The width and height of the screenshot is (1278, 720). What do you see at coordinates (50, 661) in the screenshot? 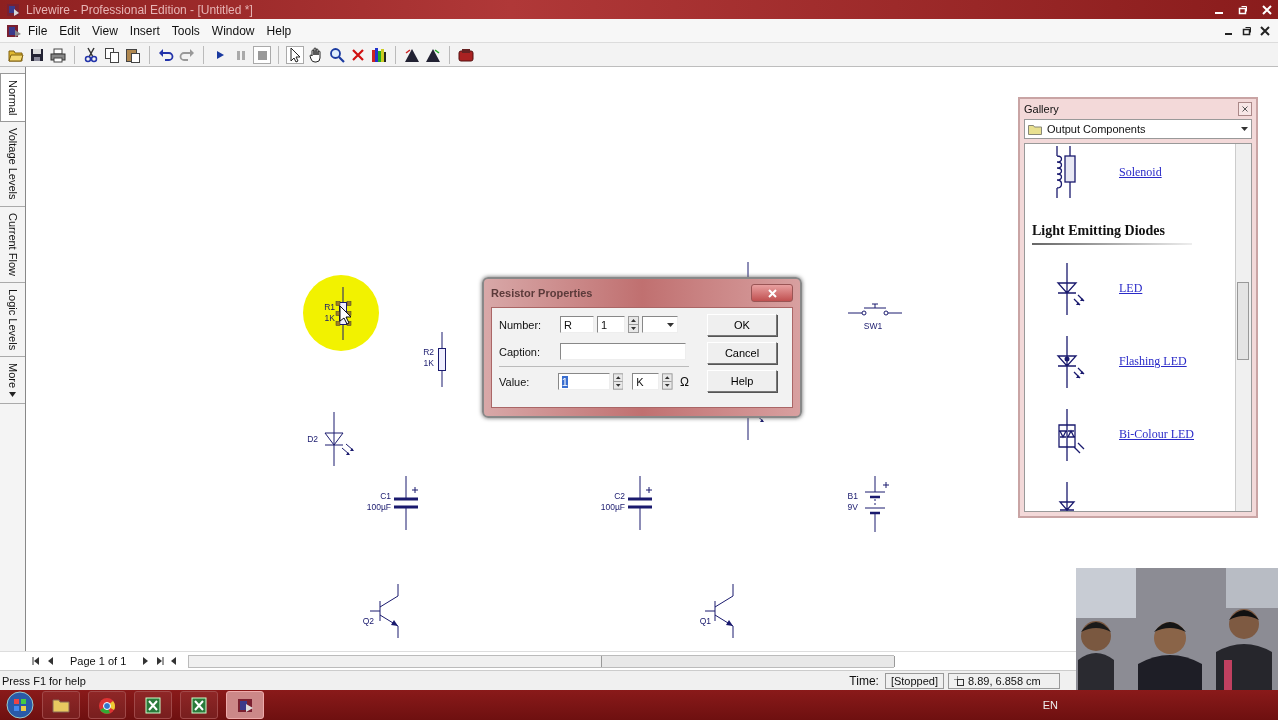
I see `previous-page-icon` at bounding box center [50, 661].